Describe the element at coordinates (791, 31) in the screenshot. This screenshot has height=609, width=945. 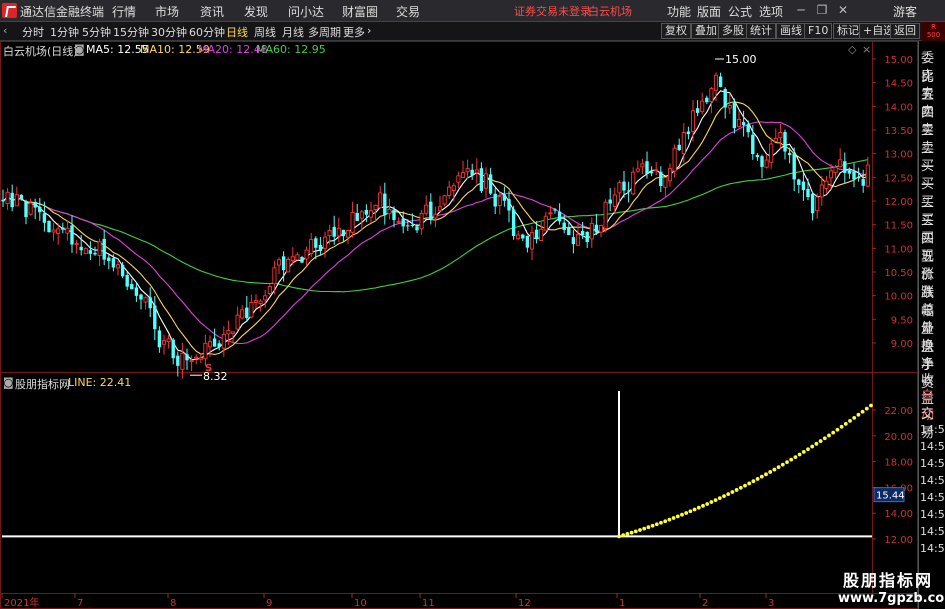
I see `draw-line-button: 画线` at that location.